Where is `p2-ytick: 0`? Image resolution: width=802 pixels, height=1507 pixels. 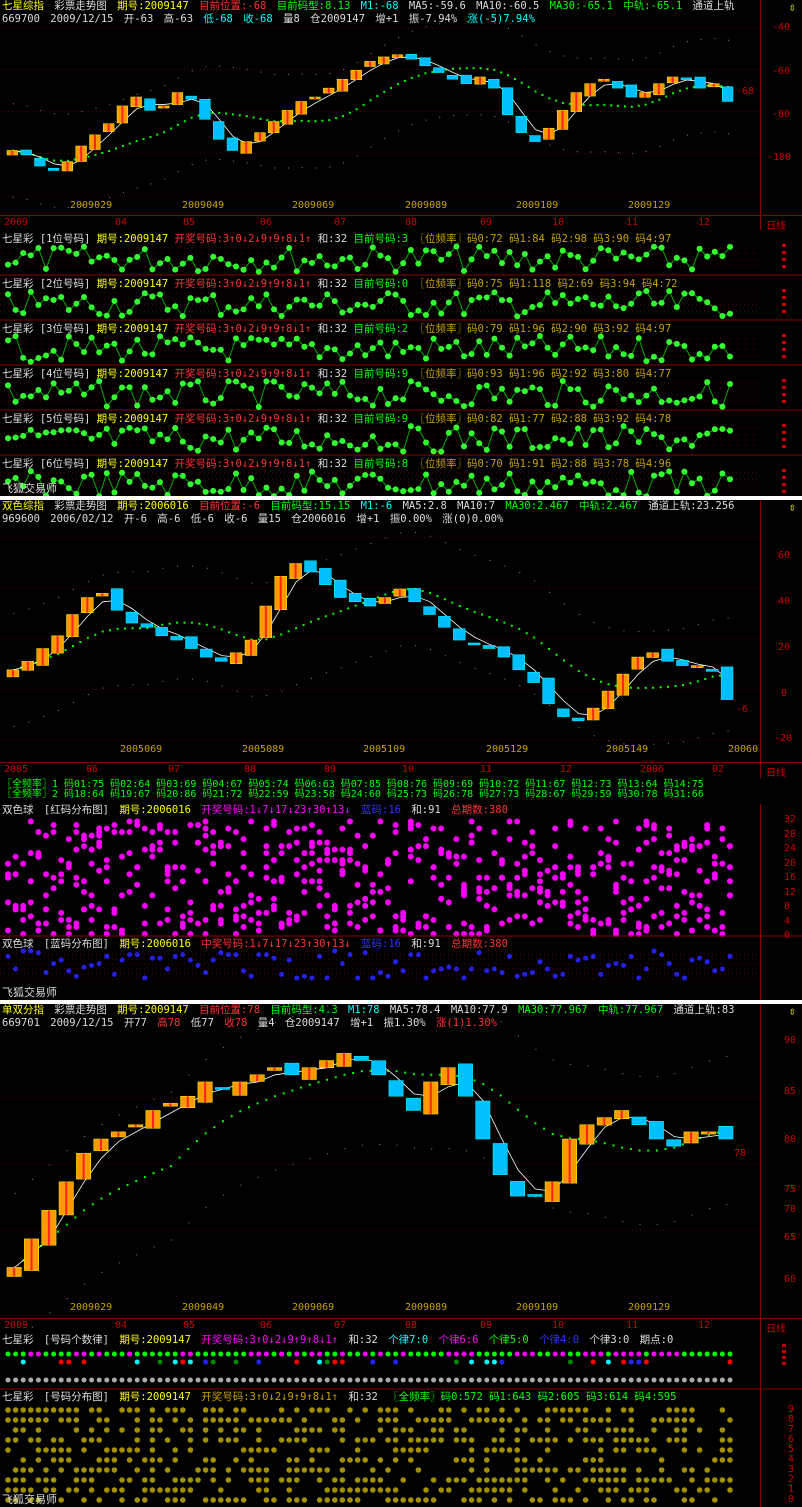
p2-ytick: 0 is located at coordinates (784, 693).